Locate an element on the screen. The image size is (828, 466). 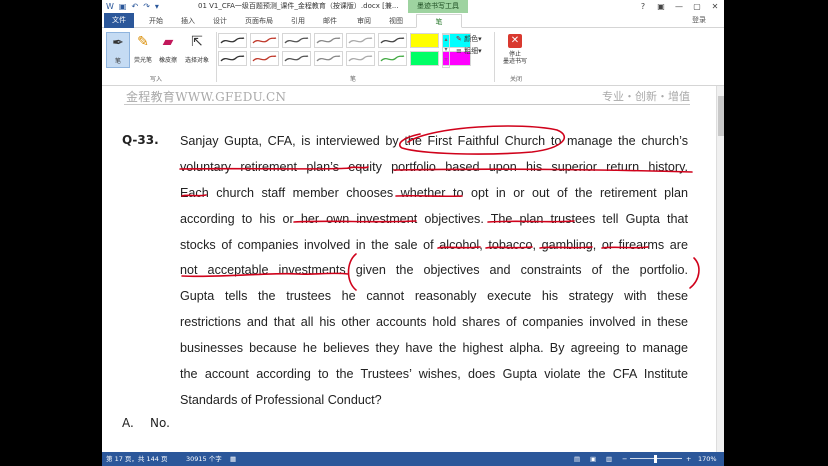
minimize-button: — is located at coordinates (679, 6).